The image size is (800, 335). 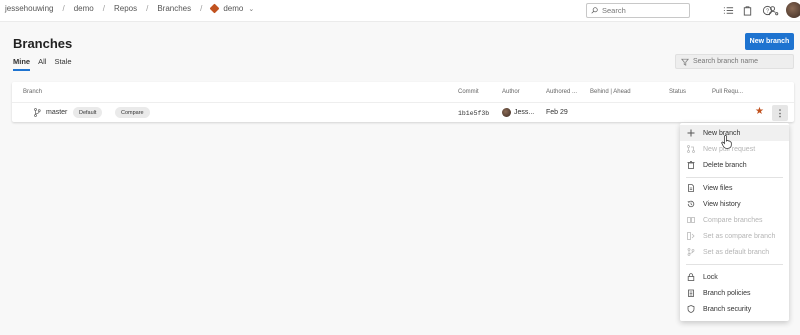 I want to click on search-input: Search, so click(x=638, y=10).